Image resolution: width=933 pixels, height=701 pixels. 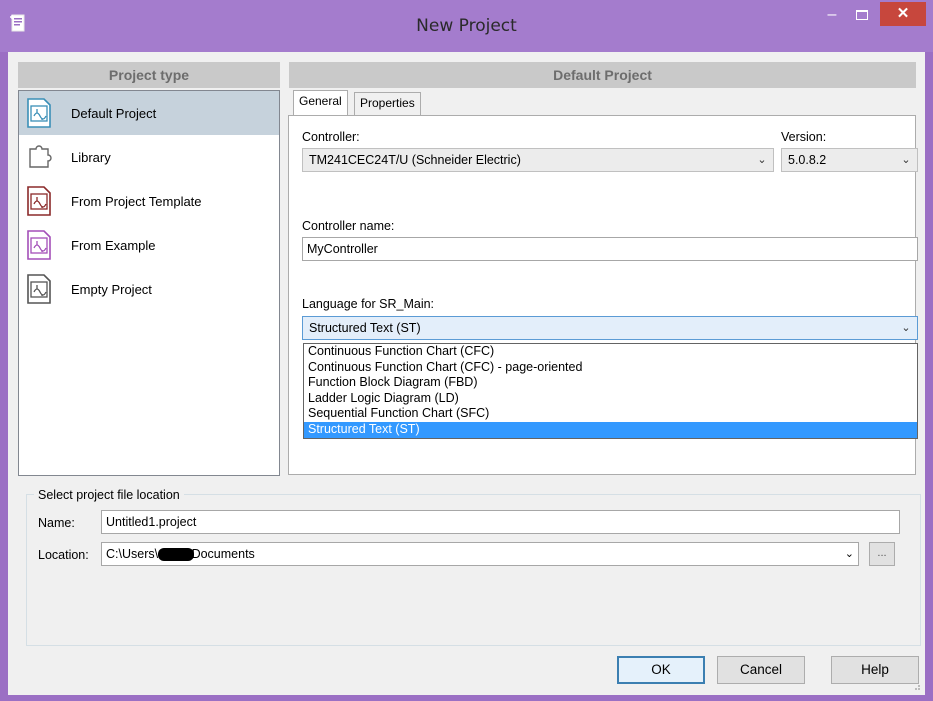 I want to click on project-type-item: From Example, so click(x=149, y=245).